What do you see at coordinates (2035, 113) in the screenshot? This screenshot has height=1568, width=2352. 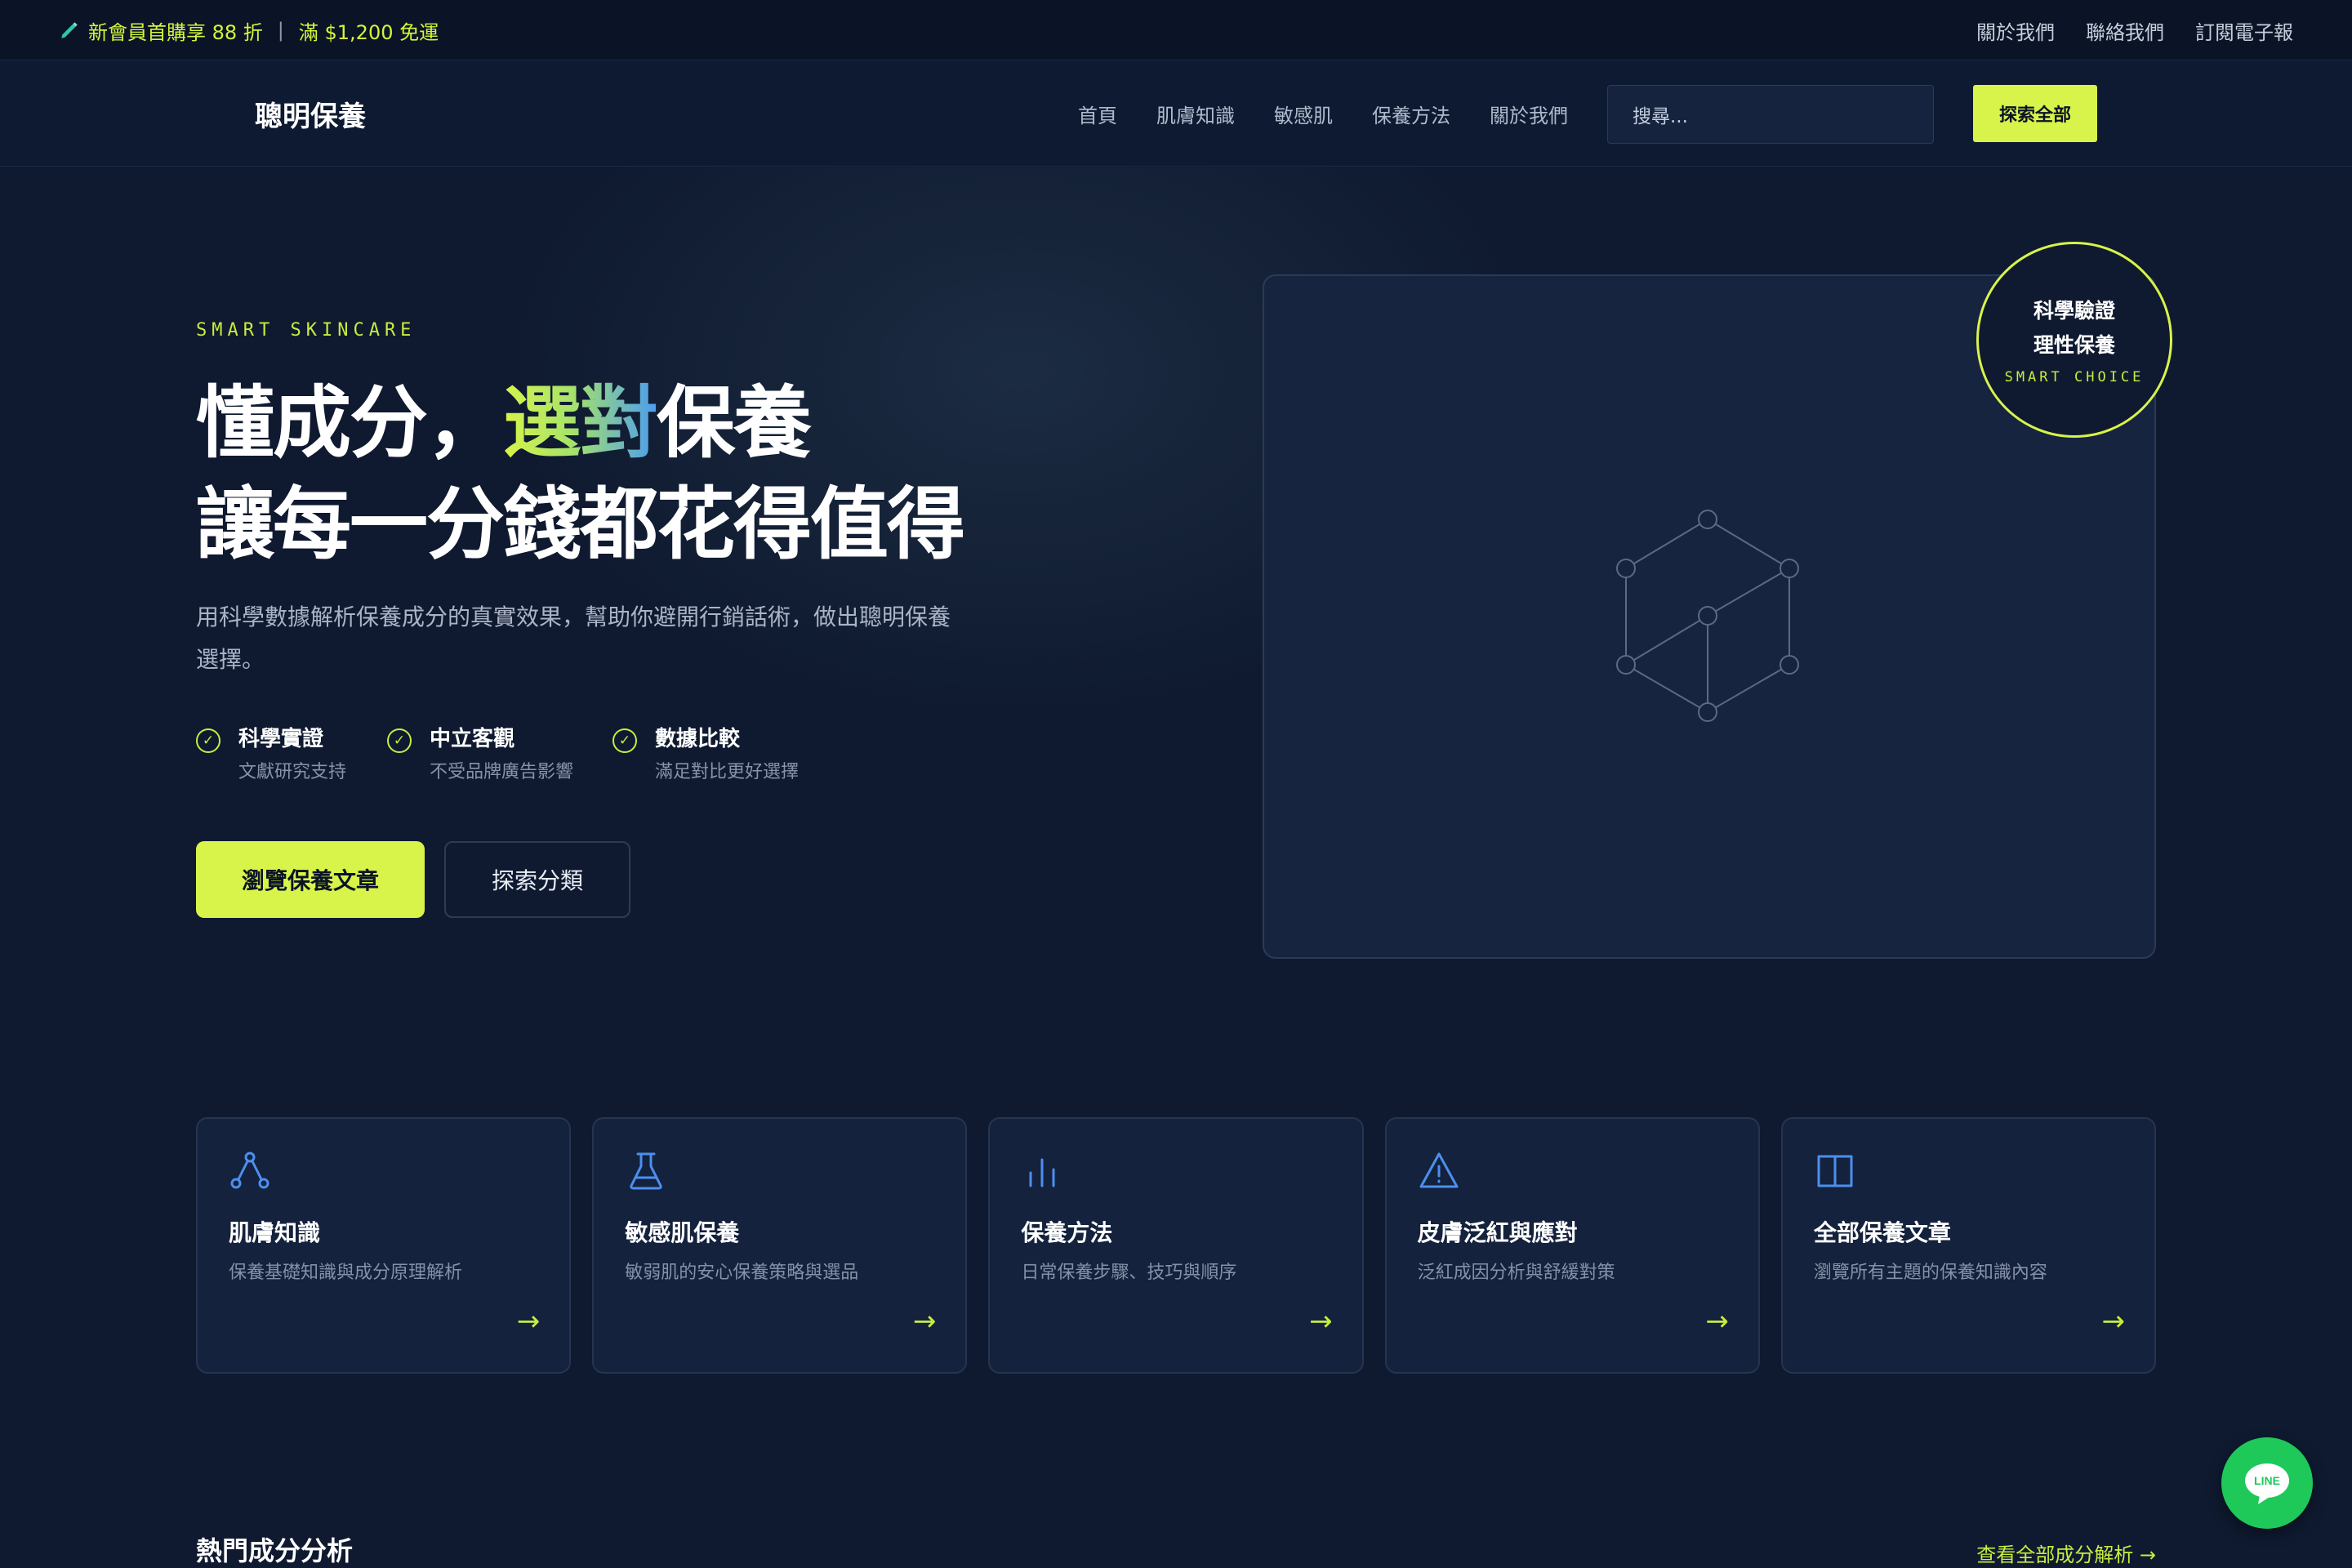 I see `explore-all-button: 探索全部` at bounding box center [2035, 113].